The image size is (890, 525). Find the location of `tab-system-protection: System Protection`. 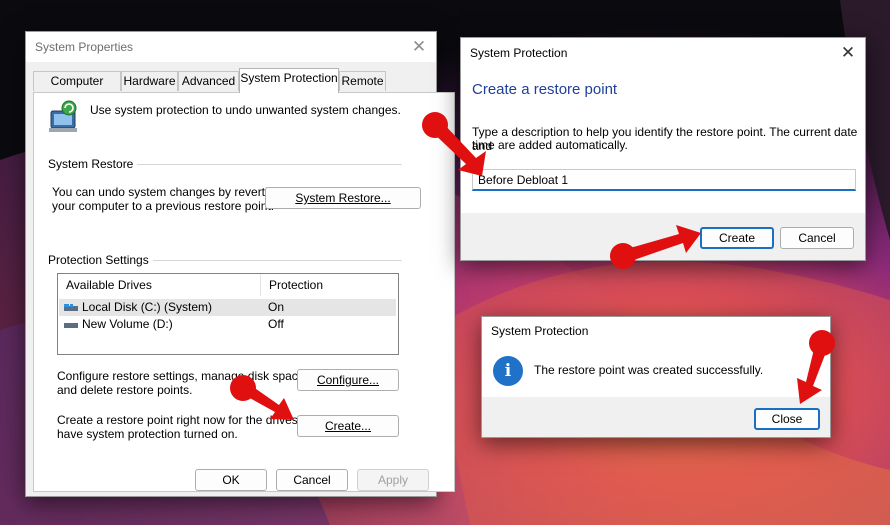

tab-system-protection: System Protection is located at coordinates (289, 80).